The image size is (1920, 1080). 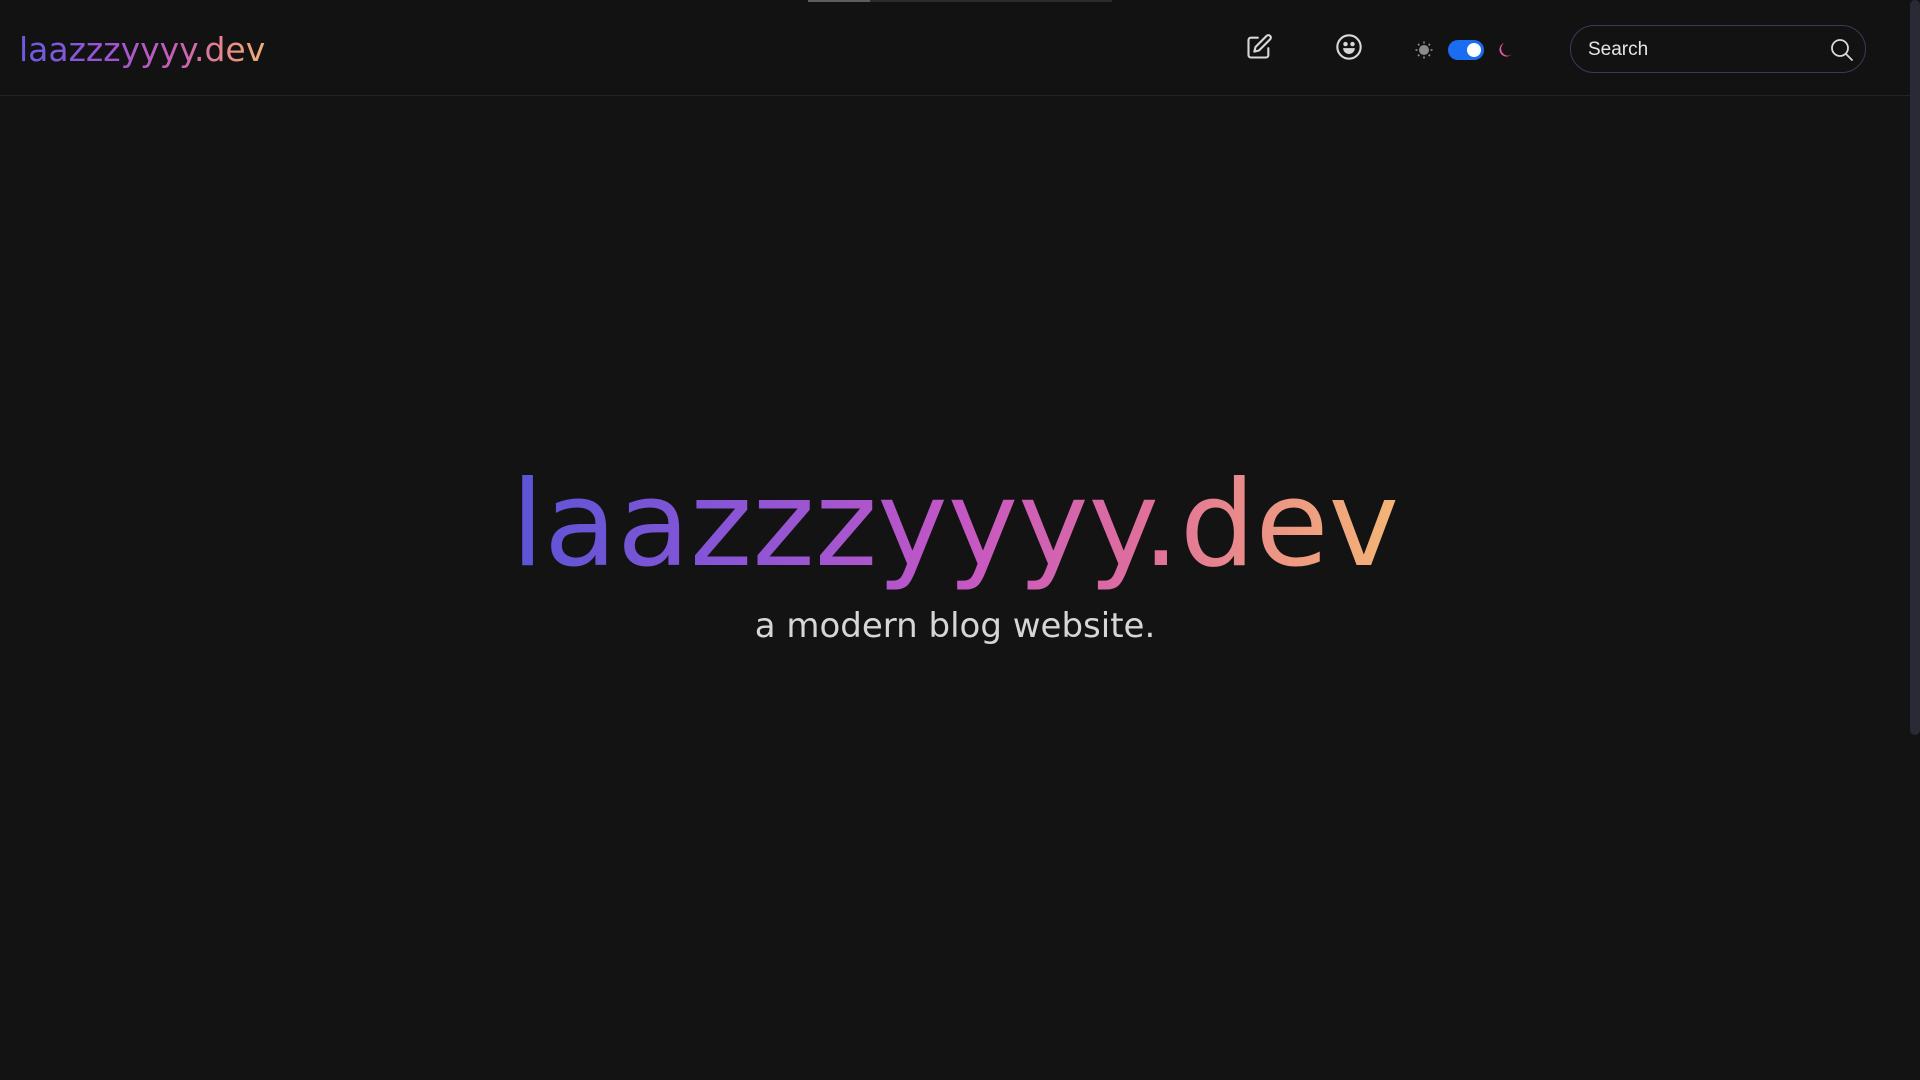 I want to click on hero-subtitle: a modern blog website., so click(x=955, y=626).